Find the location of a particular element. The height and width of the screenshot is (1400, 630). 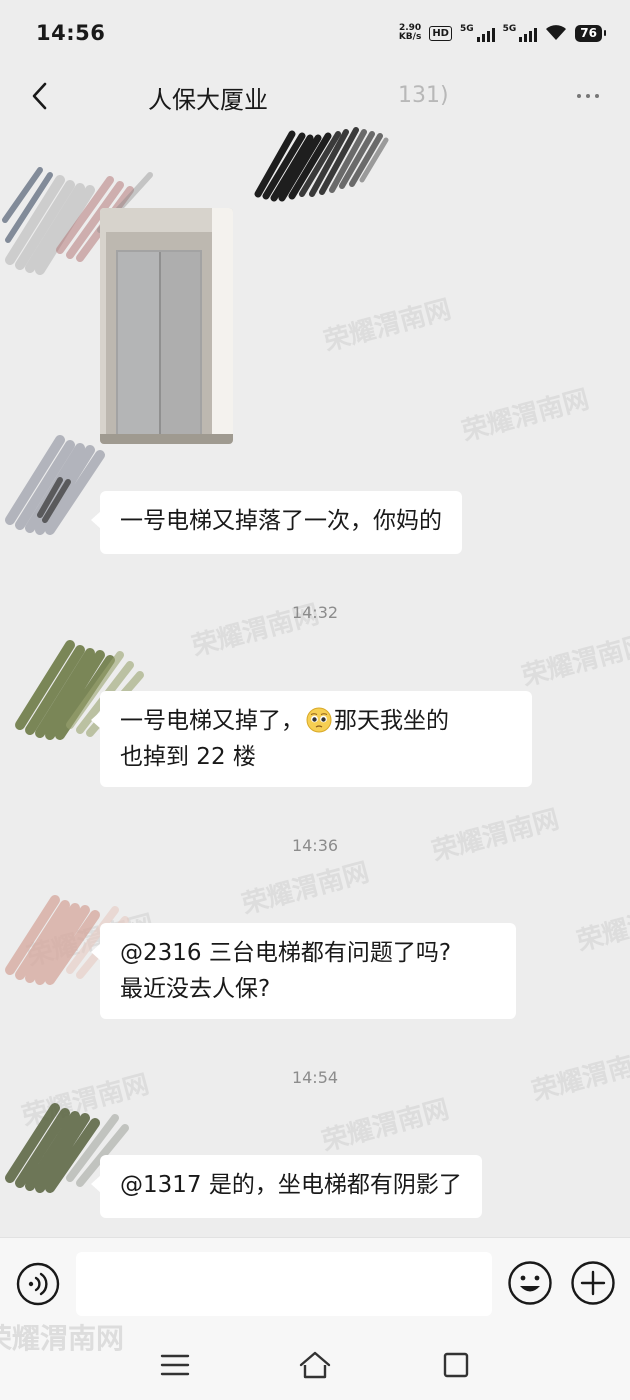

message-bubble: @1317 是的，坐电梯都有阴影了 is located at coordinates (286, 1186).